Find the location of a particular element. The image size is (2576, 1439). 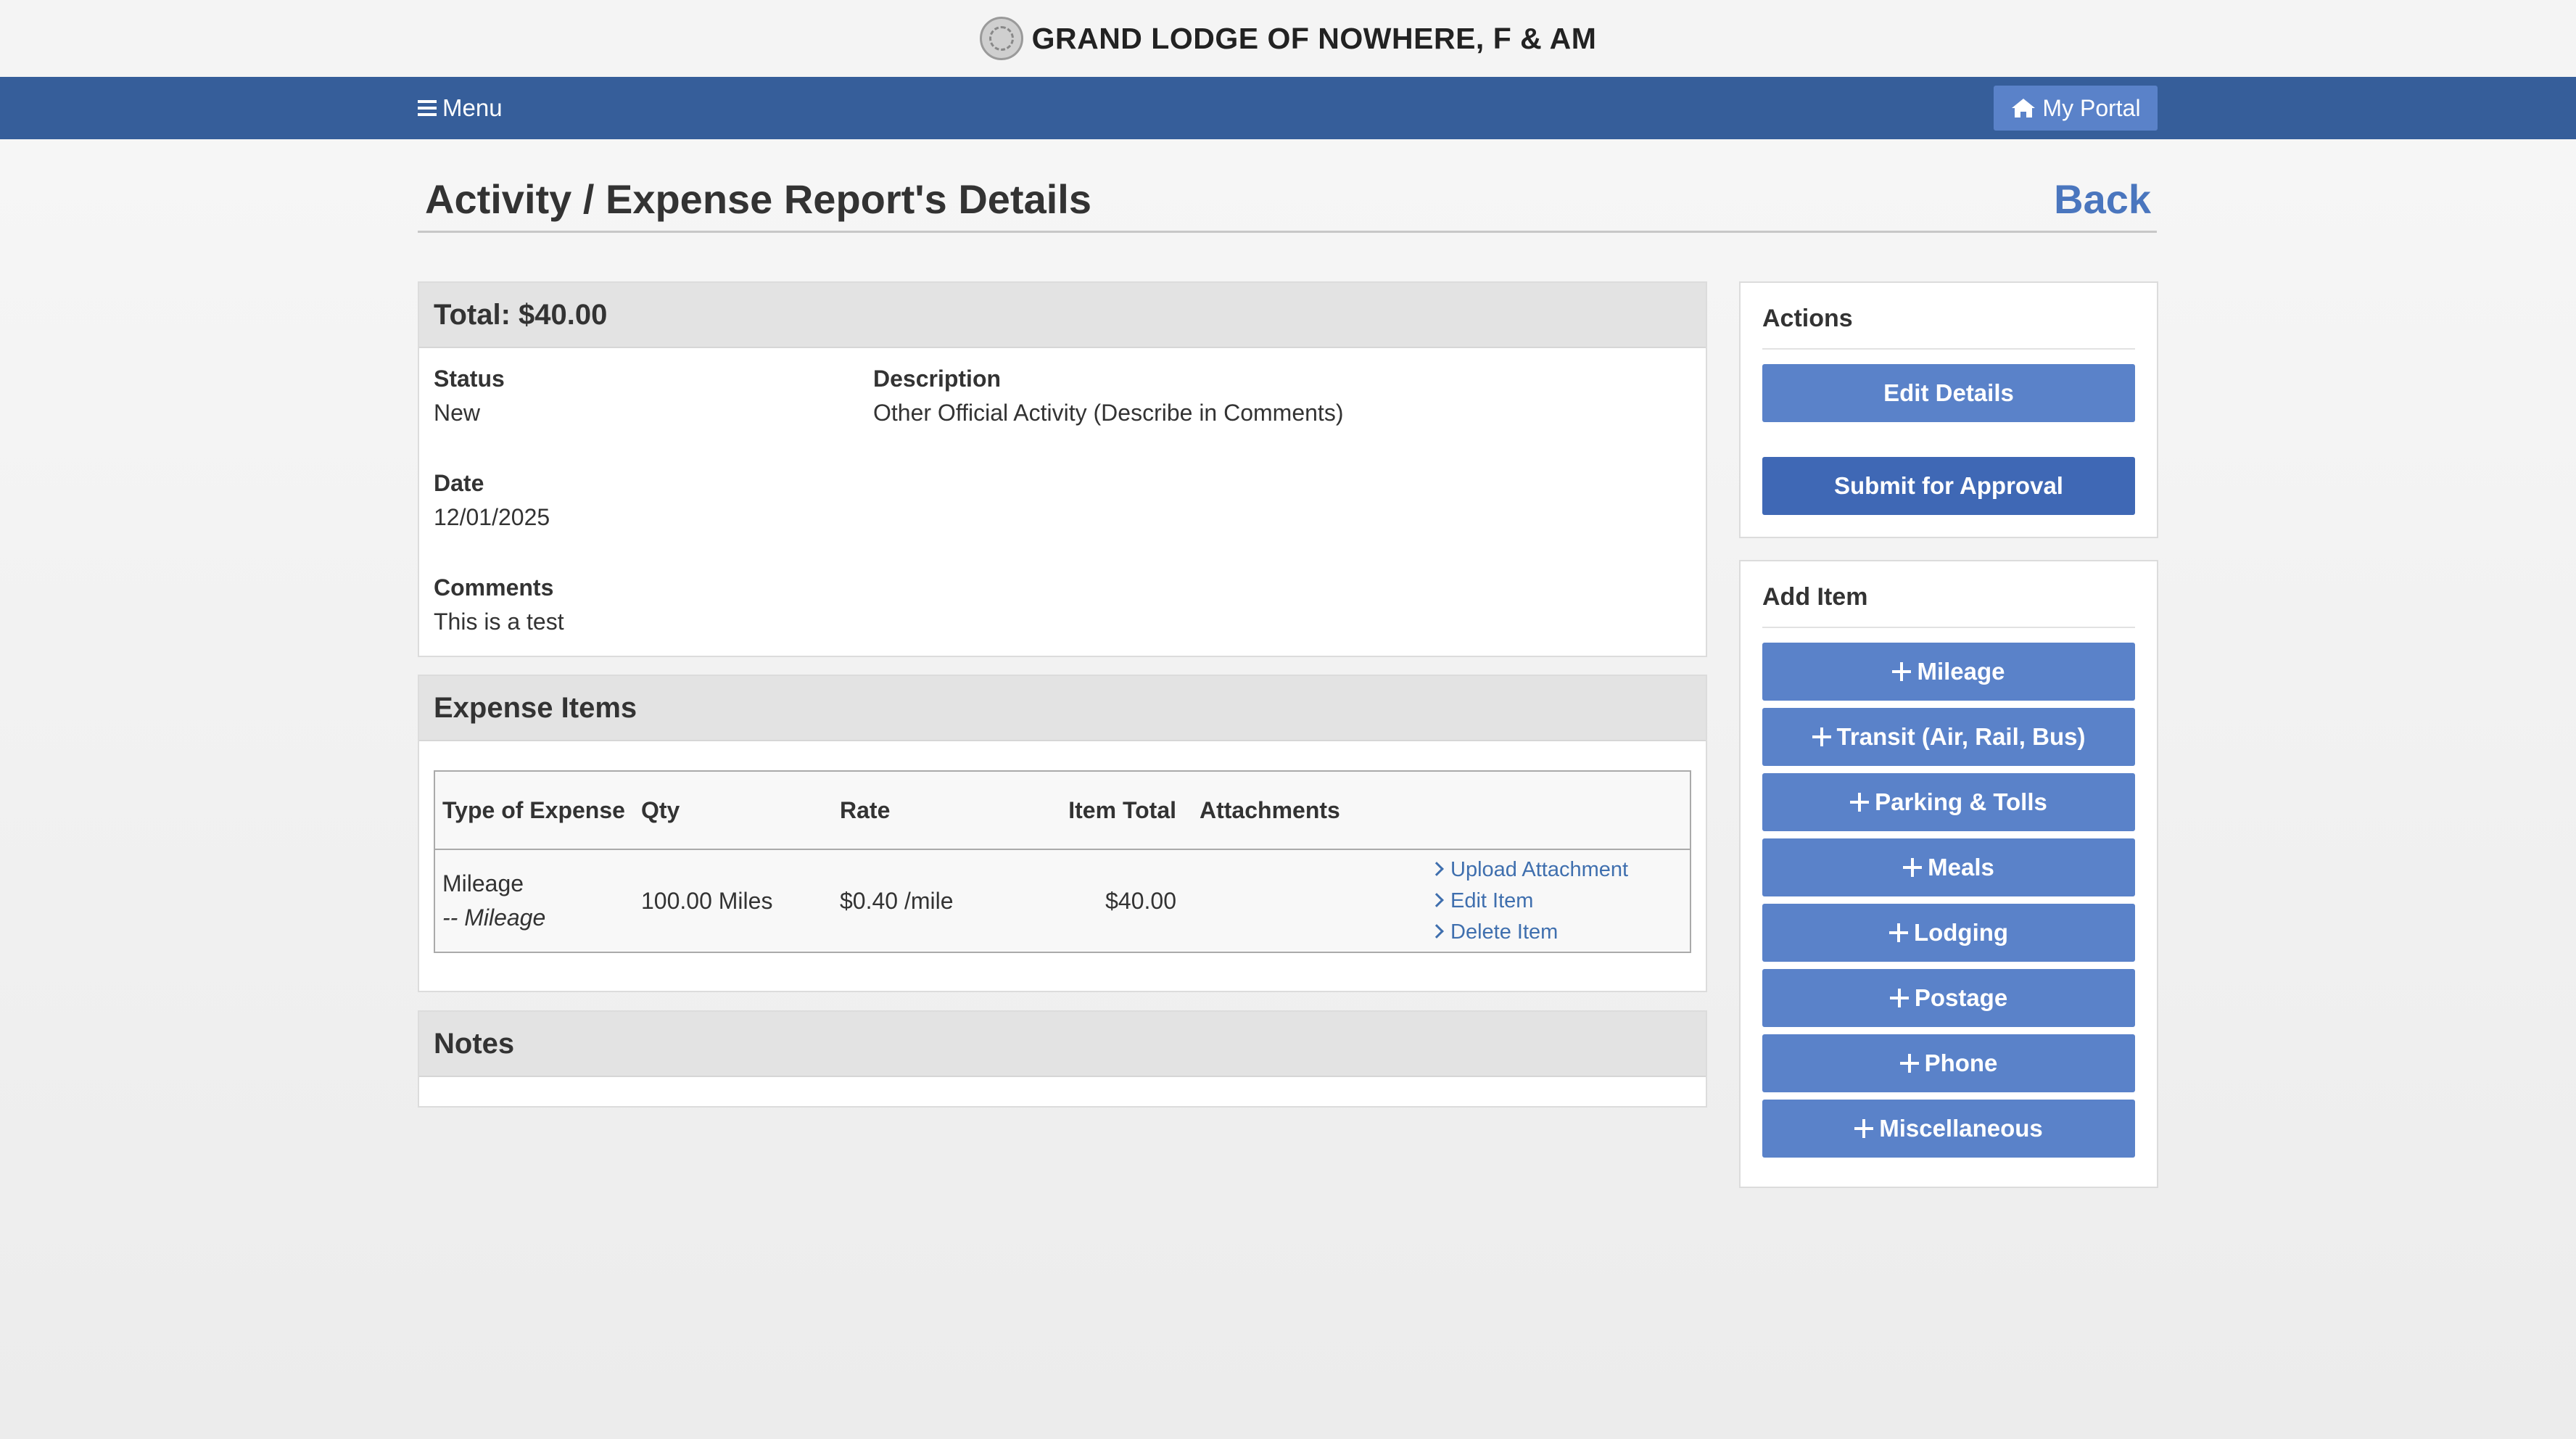

expense-items-heading: Expense Items is located at coordinates (1062, 708).